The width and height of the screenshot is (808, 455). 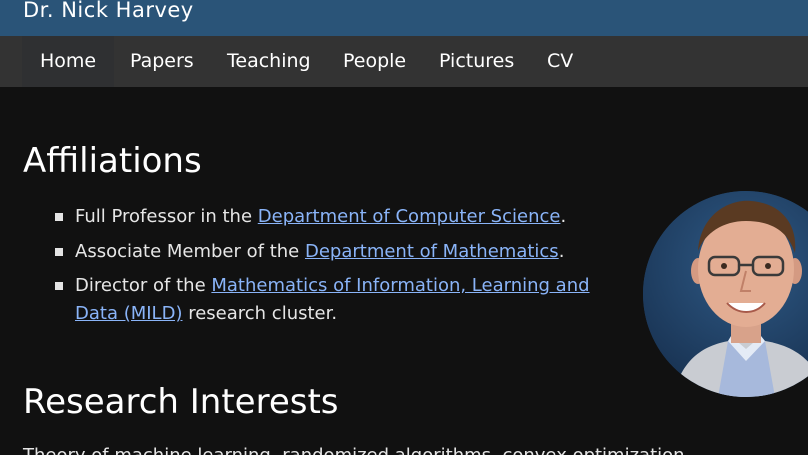 I want to click on affiliation-item-3-text: Director of the, so click(x=143, y=285).